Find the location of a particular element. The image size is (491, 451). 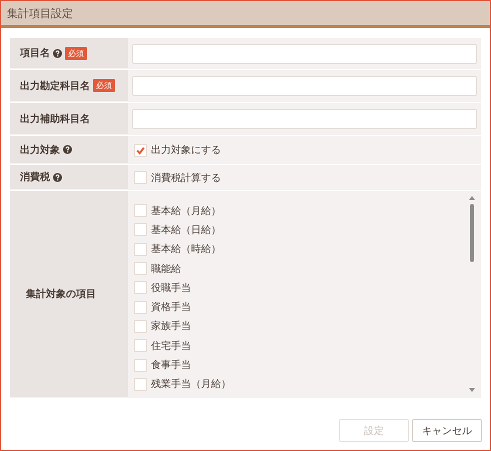

field-label: 項目名 is located at coordinates (35, 53).